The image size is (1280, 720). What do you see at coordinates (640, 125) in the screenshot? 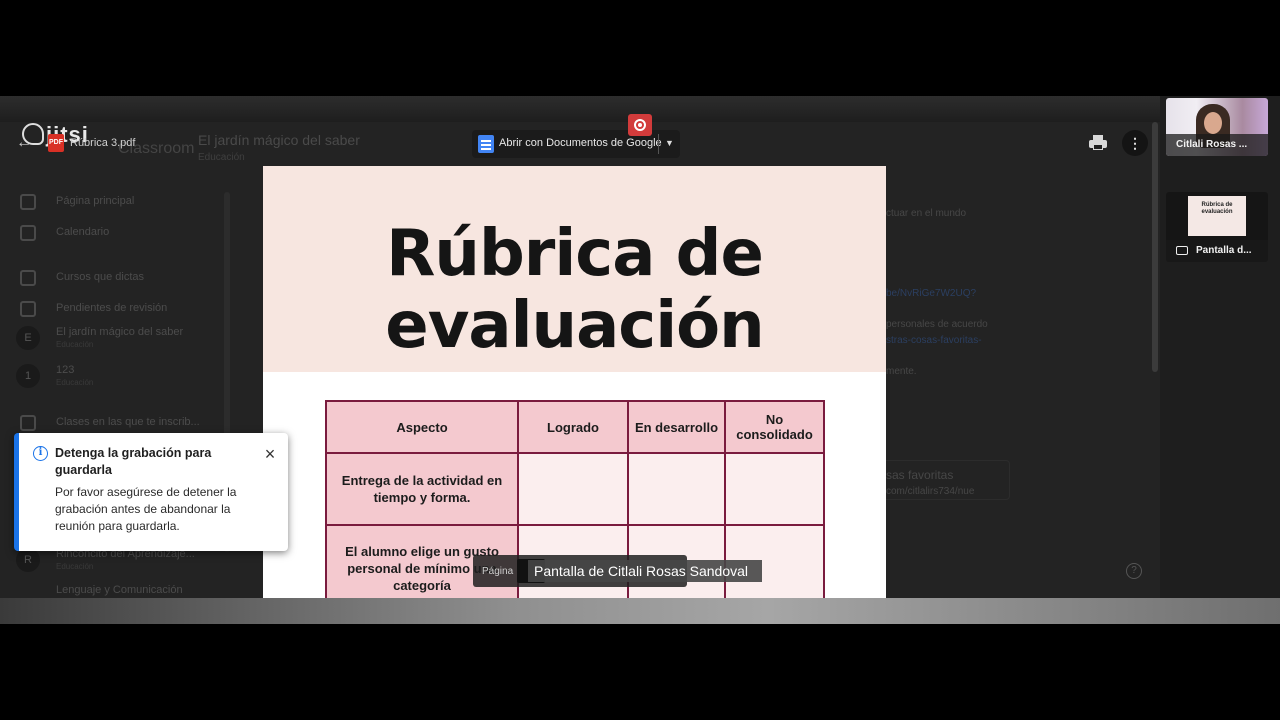
I see `recording-indicator-icon` at bounding box center [640, 125].